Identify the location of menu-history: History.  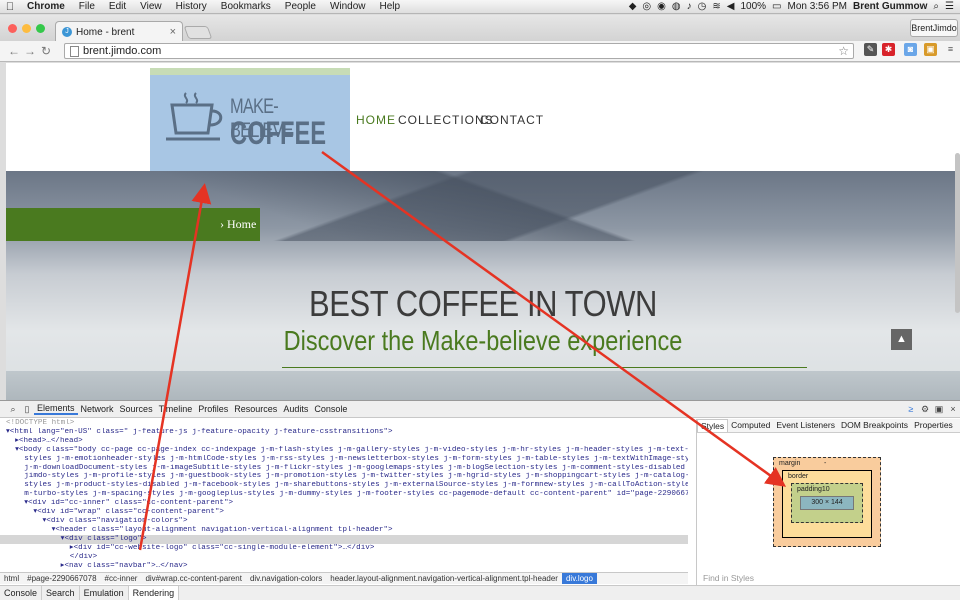
(191, 6).